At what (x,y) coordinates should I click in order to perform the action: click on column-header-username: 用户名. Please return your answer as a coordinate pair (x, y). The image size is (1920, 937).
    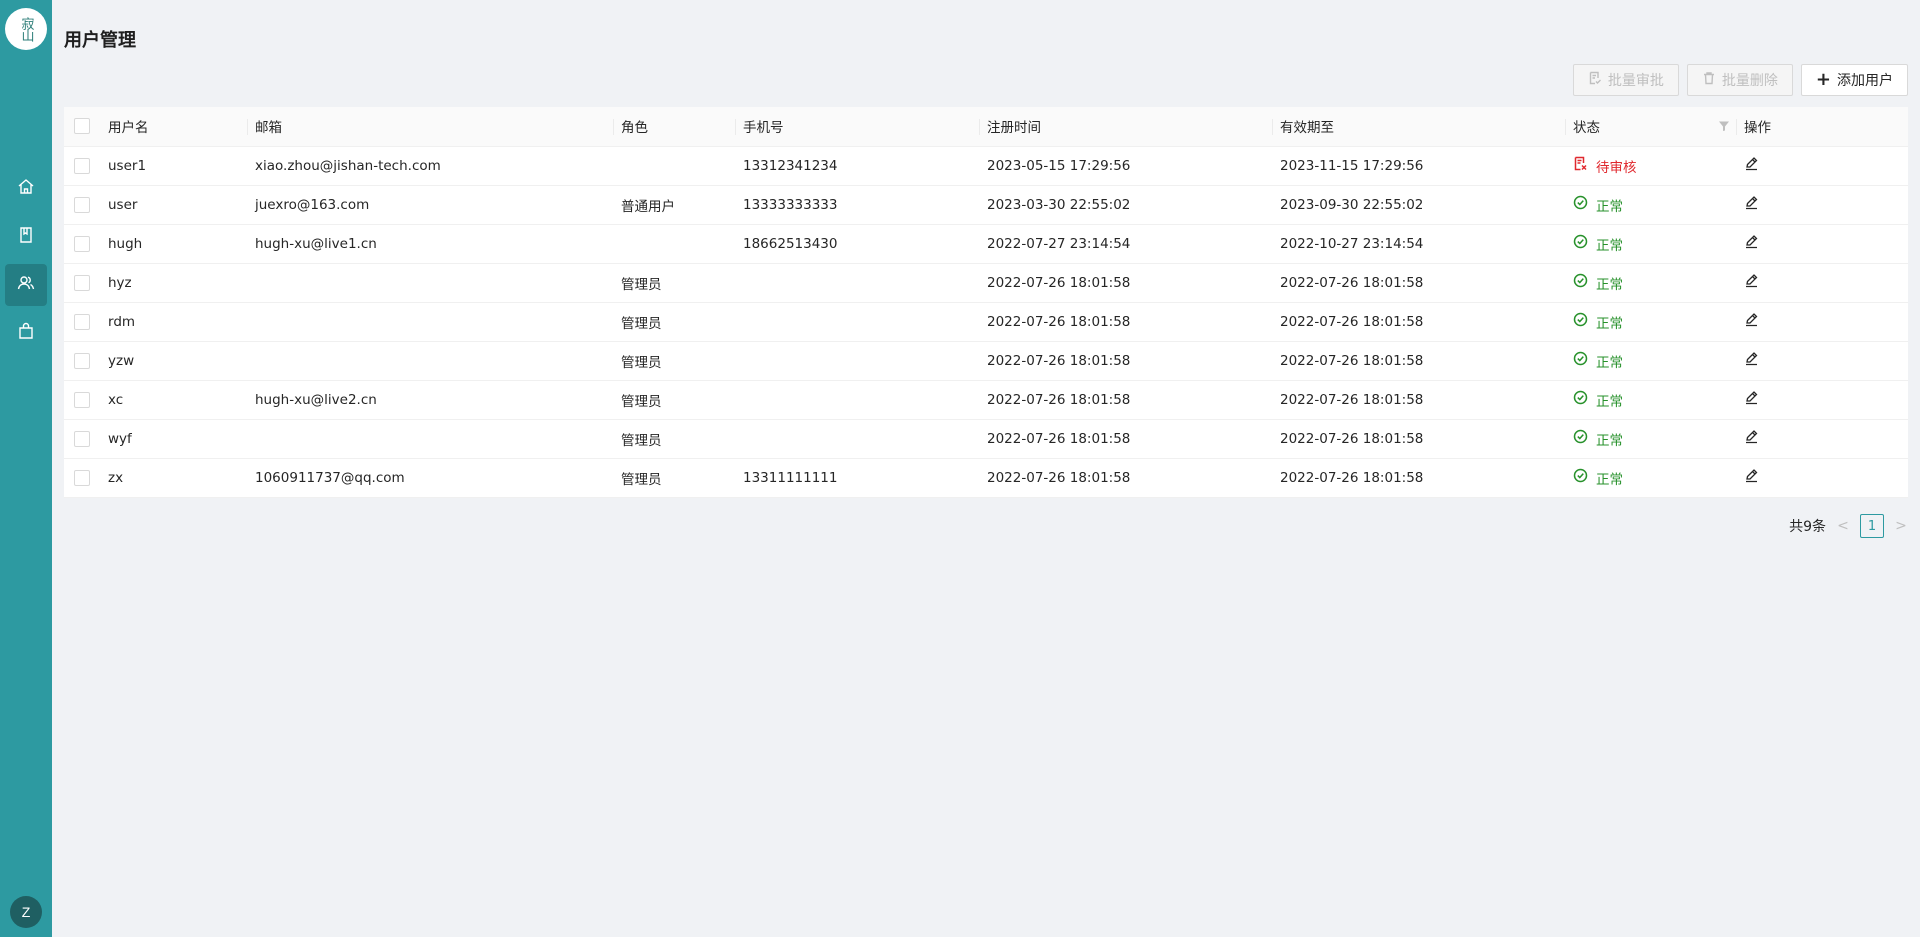
    Looking at the image, I should click on (173, 127).